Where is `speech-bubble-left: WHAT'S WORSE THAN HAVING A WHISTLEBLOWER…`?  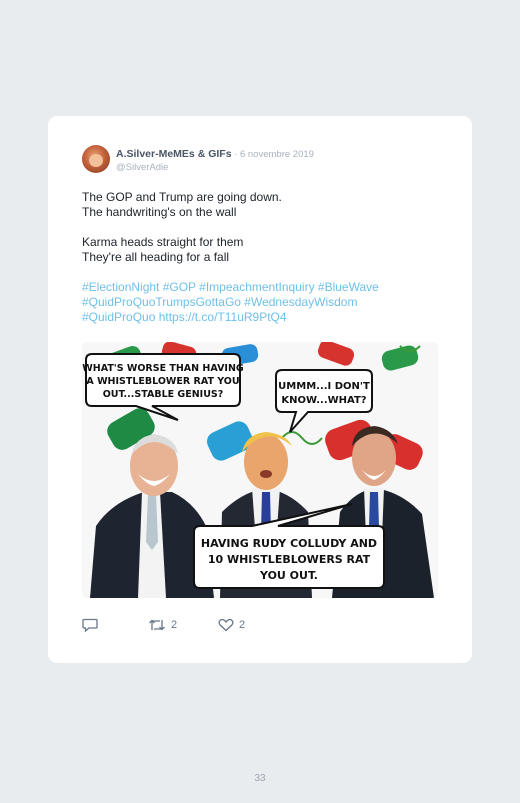
speech-bubble-left: WHAT'S WORSE THAN HAVING A WHISTLEBLOWER… is located at coordinates (163, 387).